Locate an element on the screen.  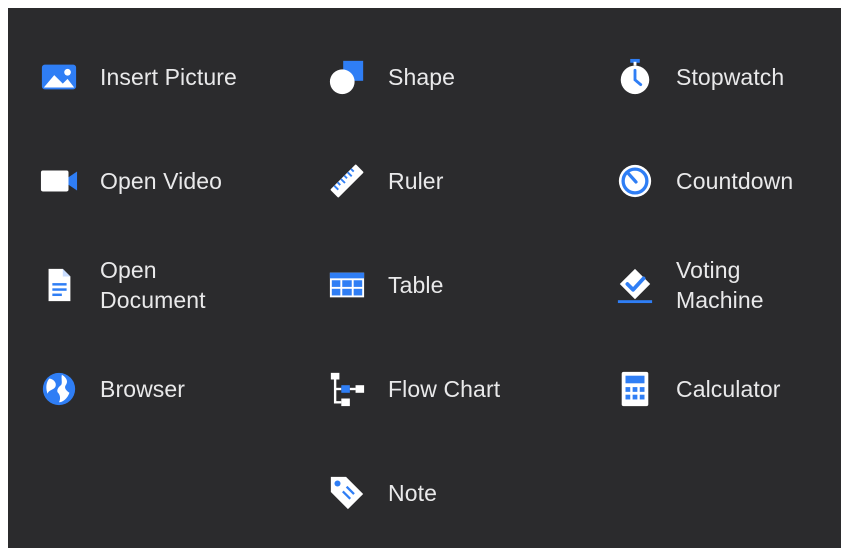
countdown-label: Countdown is located at coordinates (735, 181).